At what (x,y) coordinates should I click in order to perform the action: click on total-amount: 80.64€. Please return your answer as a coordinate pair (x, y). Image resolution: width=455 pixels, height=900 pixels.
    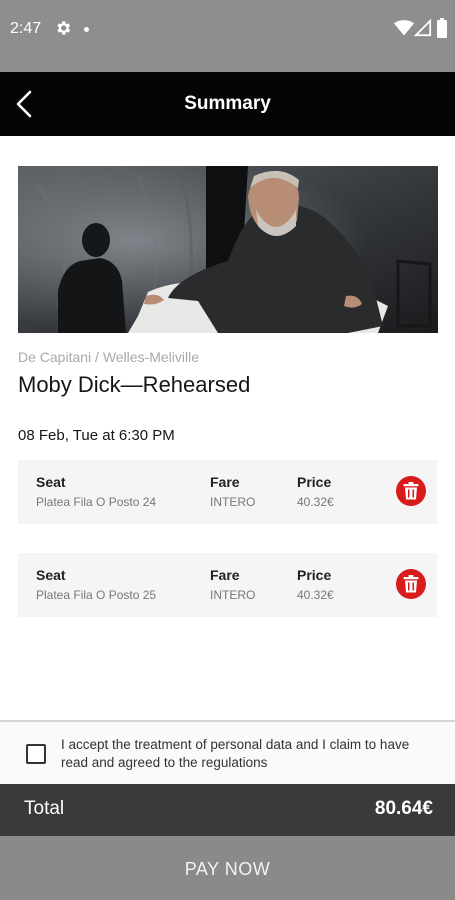
    Looking at the image, I should click on (403, 808).